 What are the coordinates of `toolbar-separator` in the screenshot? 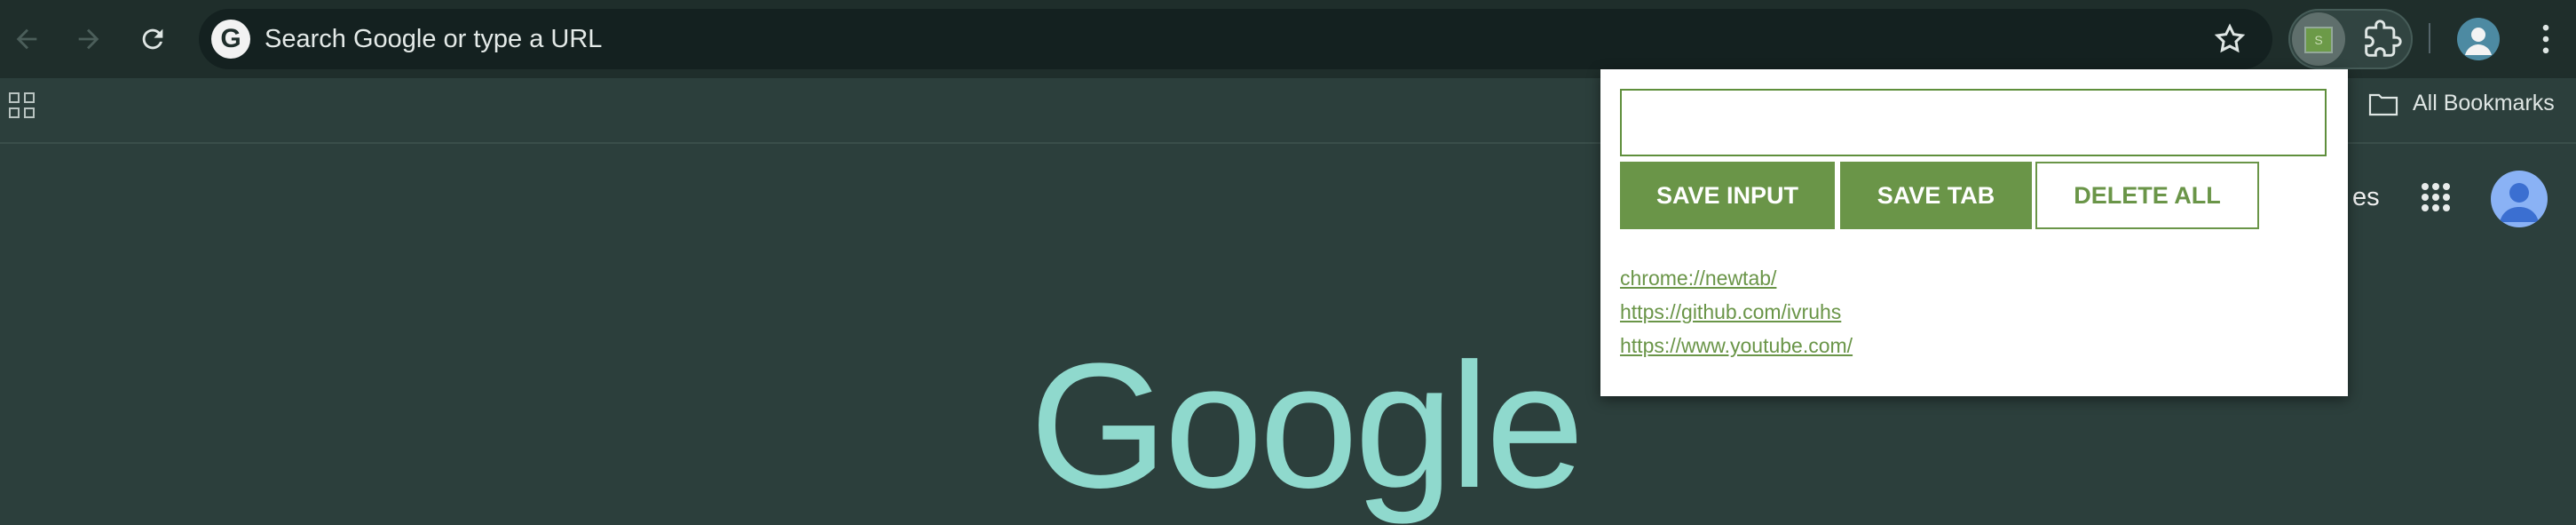 It's located at (2429, 38).